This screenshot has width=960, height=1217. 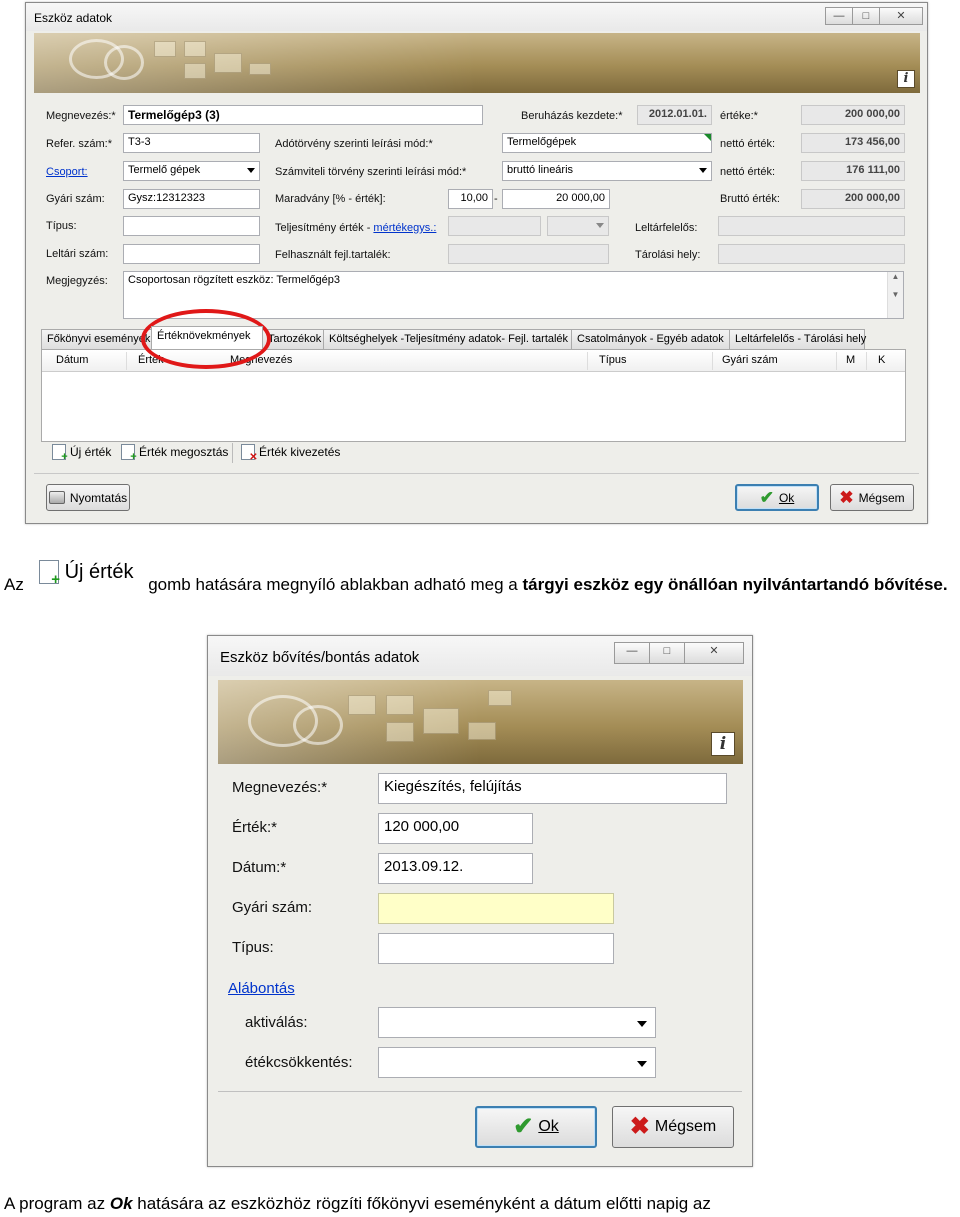 What do you see at coordinates (404, 228) in the screenshot?
I see `unit-link: mértékegys.:` at bounding box center [404, 228].